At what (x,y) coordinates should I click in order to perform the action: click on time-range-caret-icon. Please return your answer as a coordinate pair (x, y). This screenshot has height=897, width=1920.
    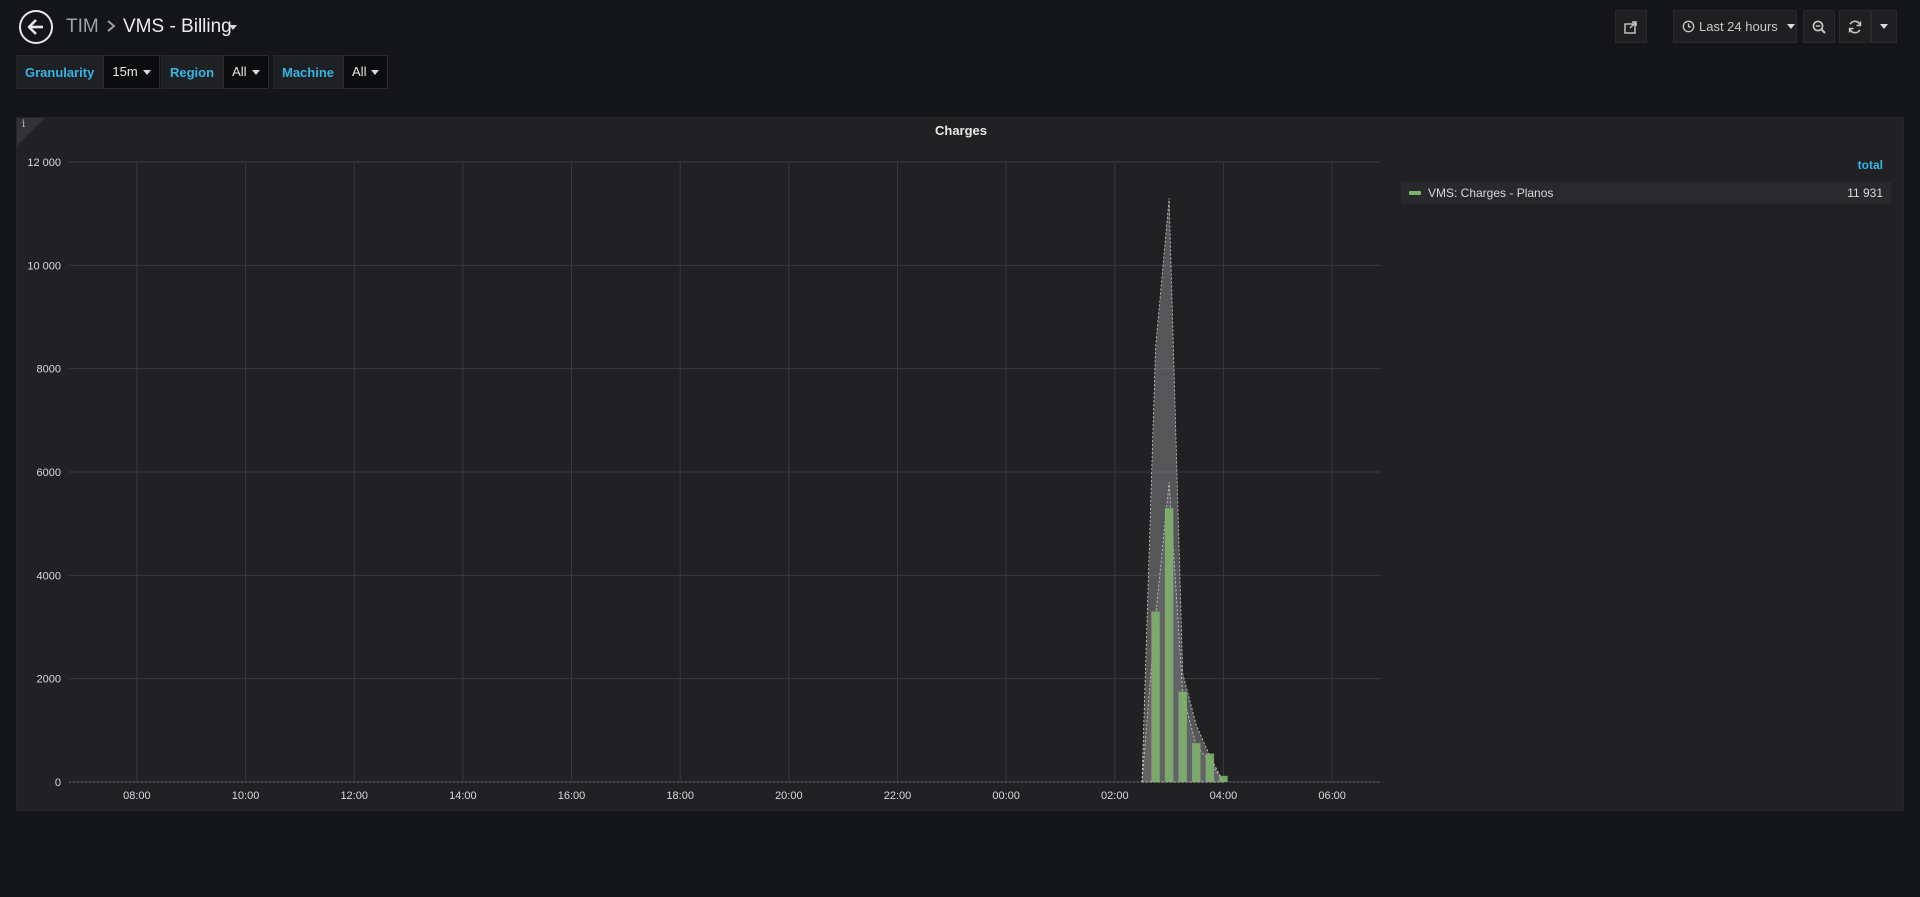
    Looking at the image, I should click on (1790, 26).